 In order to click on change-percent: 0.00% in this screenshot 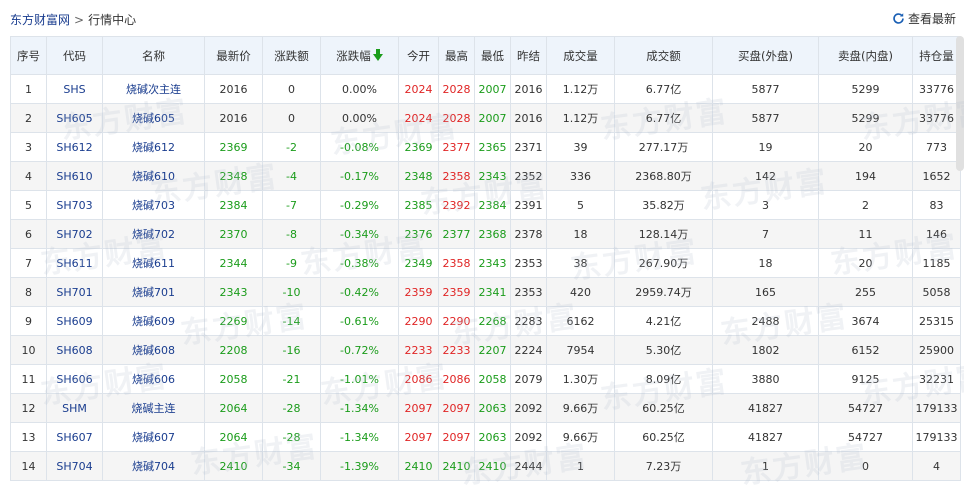, I will do `click(359, 118)`.